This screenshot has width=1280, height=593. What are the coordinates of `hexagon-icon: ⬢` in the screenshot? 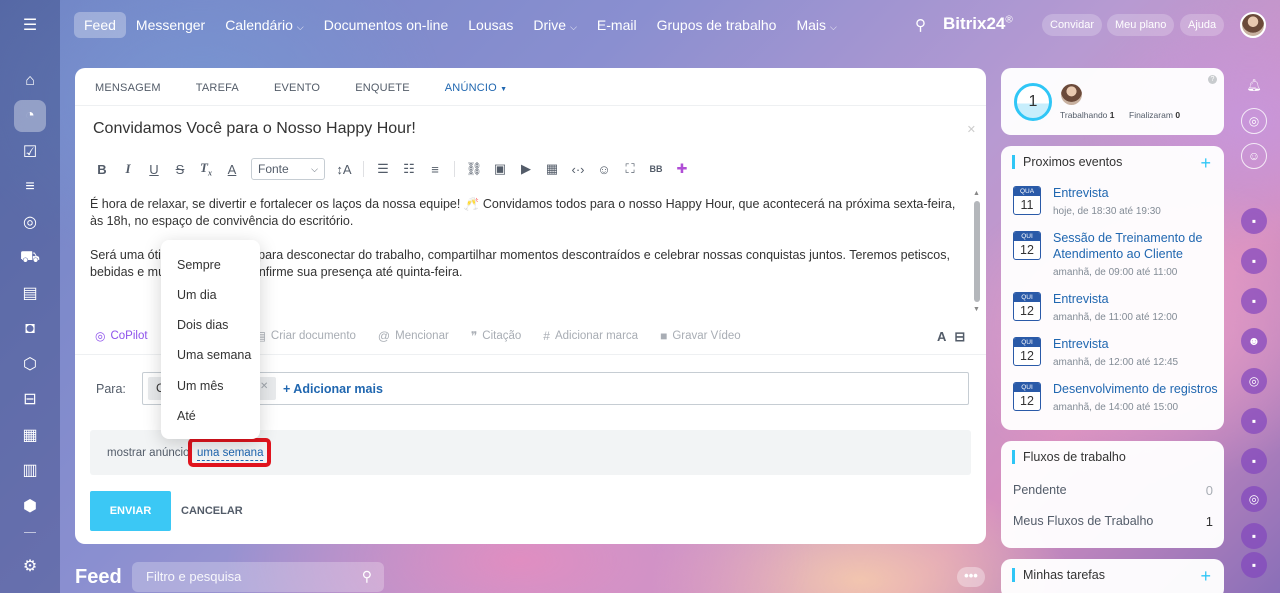 It's located at (30, 506).